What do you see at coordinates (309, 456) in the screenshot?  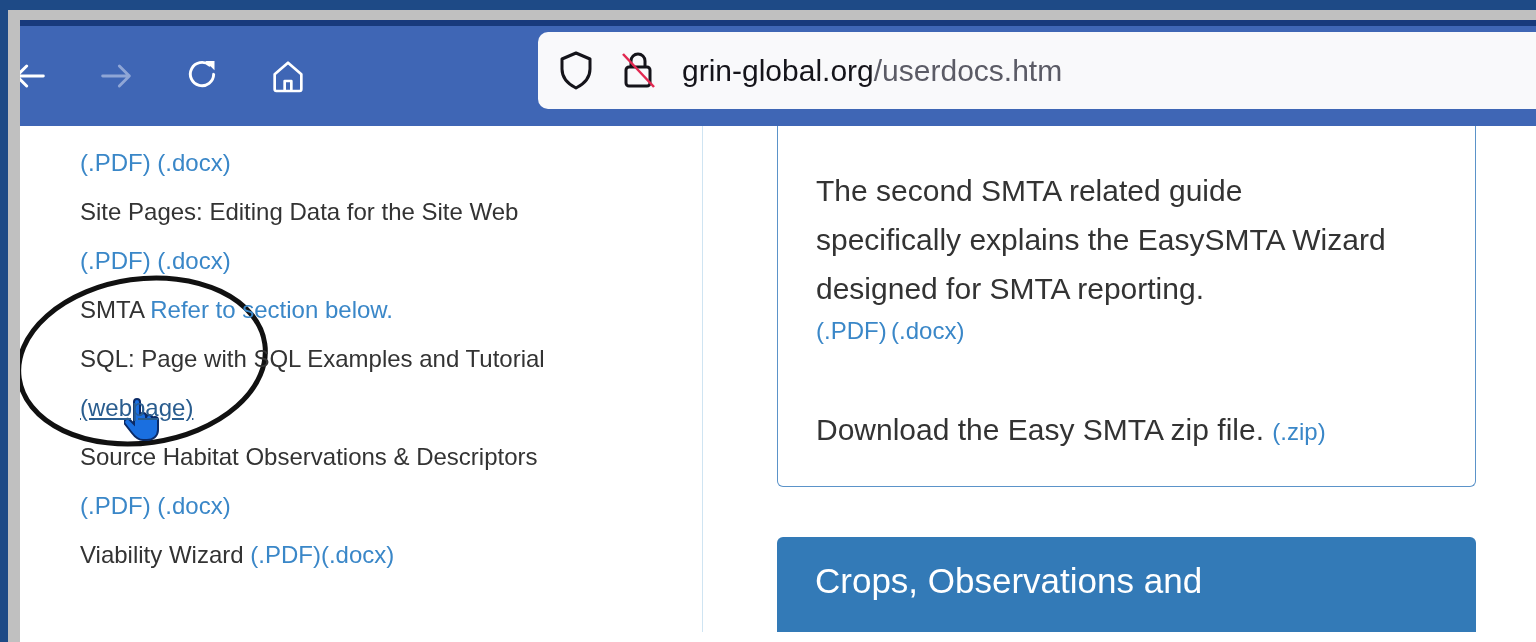 I see `guide-title: Source Habitat Observations & Descriptors` at bounding box center [309, 456].